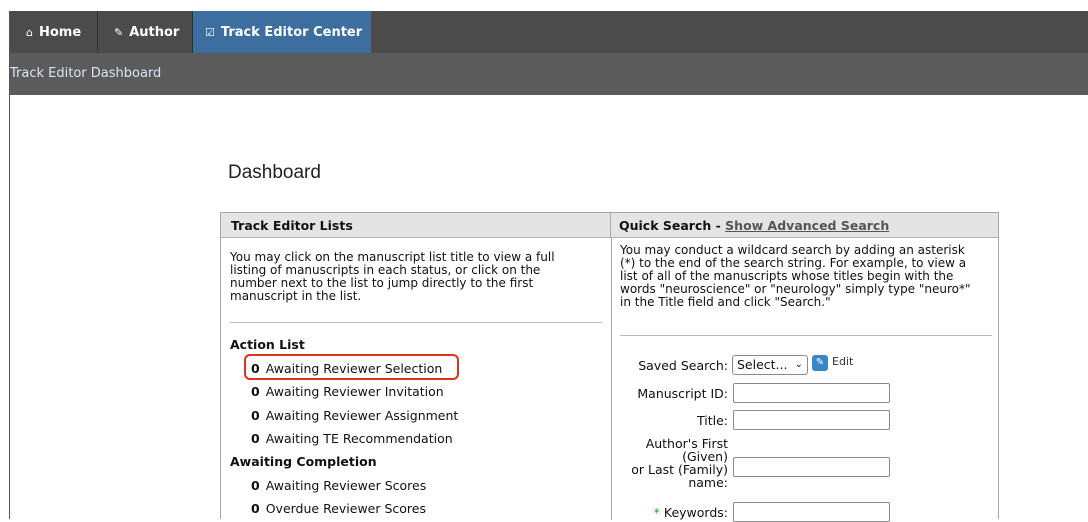 This screenshot has height=522, width=1088. What do you see at coordinates (346, 508) in the screenshot?
I see `item-label: Overdue Reviewer Scores` at bounding box center [346, 508].